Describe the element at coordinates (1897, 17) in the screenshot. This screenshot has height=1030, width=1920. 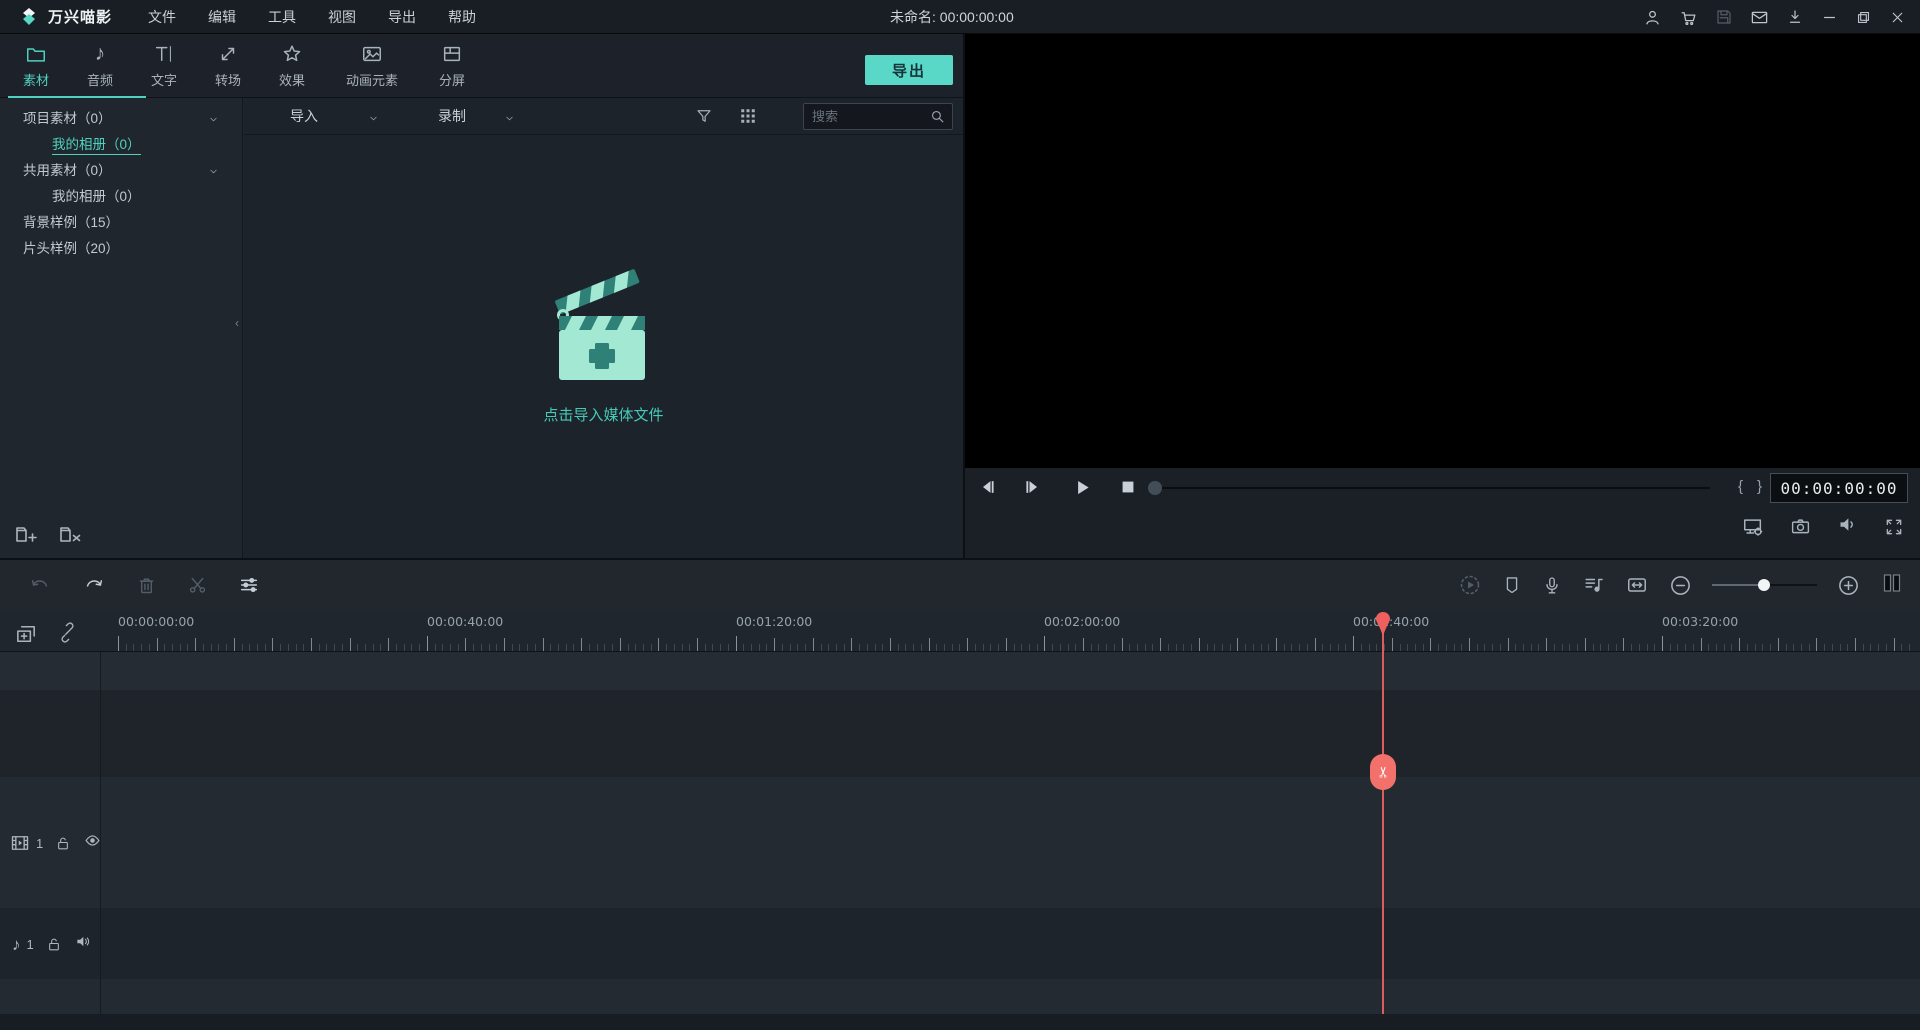
I see `close-icon` at that location.